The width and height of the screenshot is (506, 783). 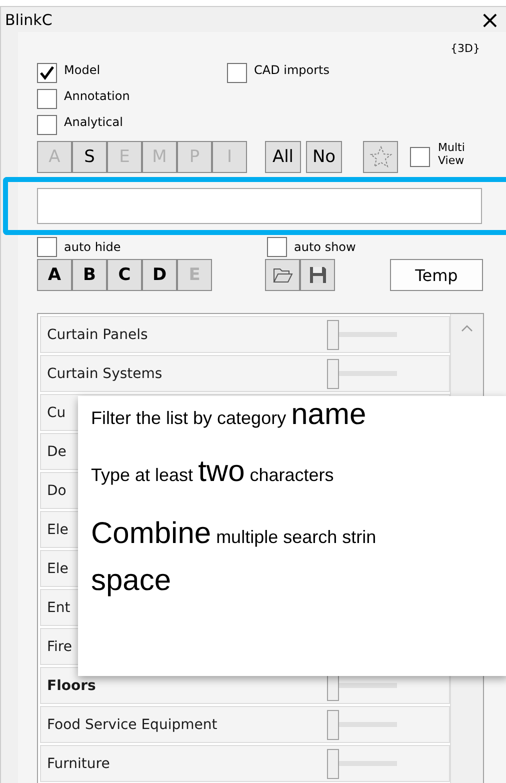 I want to click on filter-label: Annotation, so click(x=97, y=96).